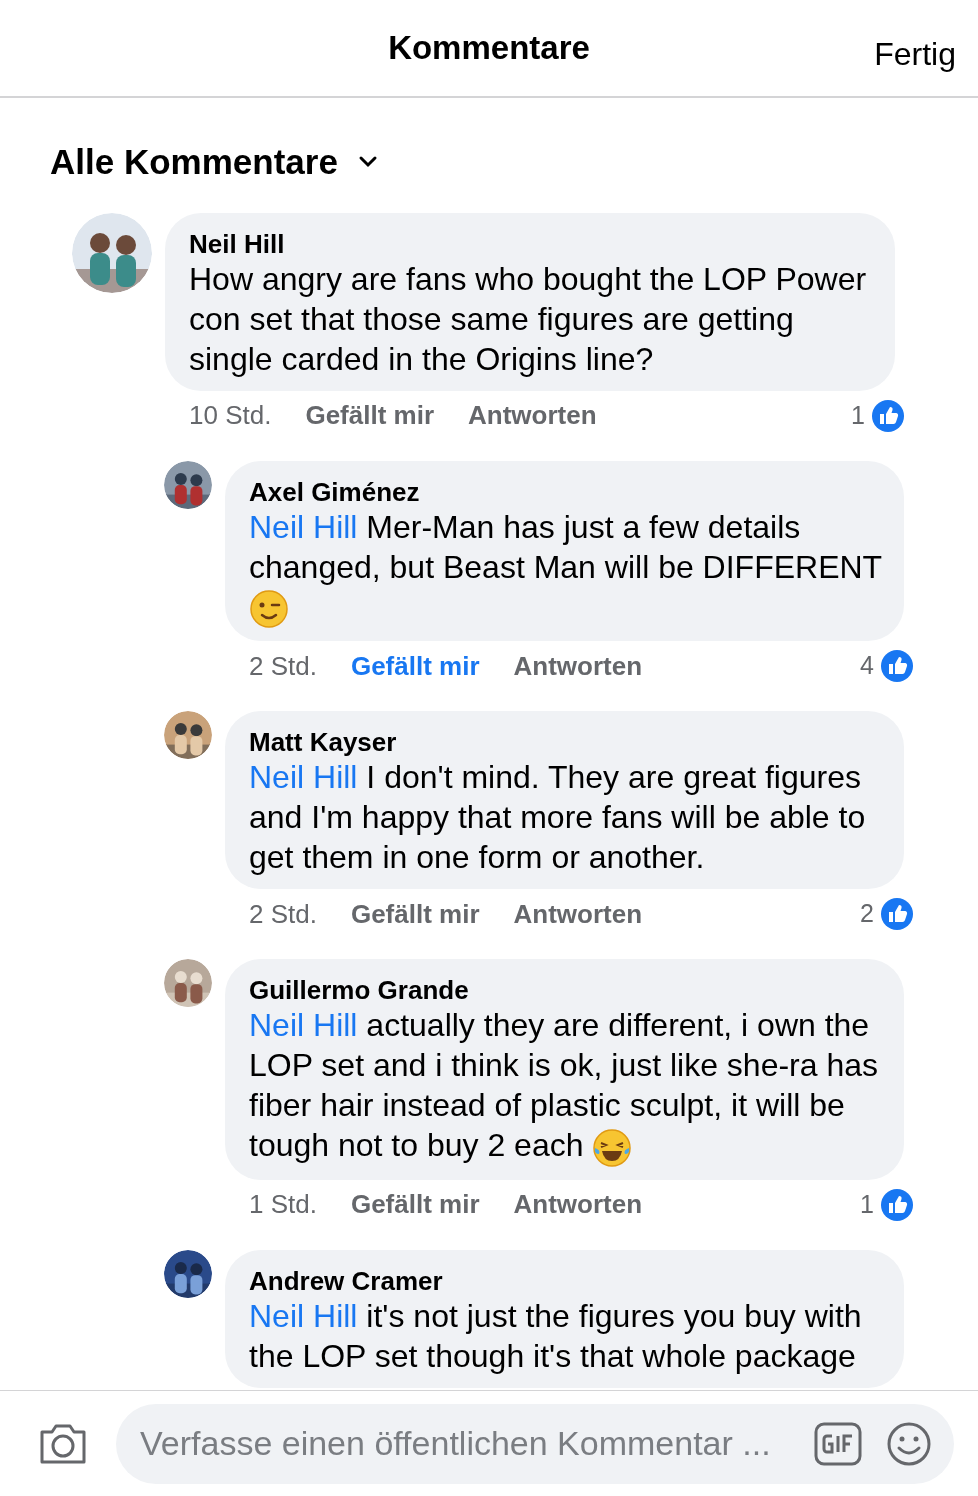 This screenshot has width=978, height=1496. Describe the element at coordinates (558, 818) in the screenshot. I see `comment-text: Neil Hill I don't mind. They are great figures and I'm happy that more fans will be able to get them in one form or another.` at that location.